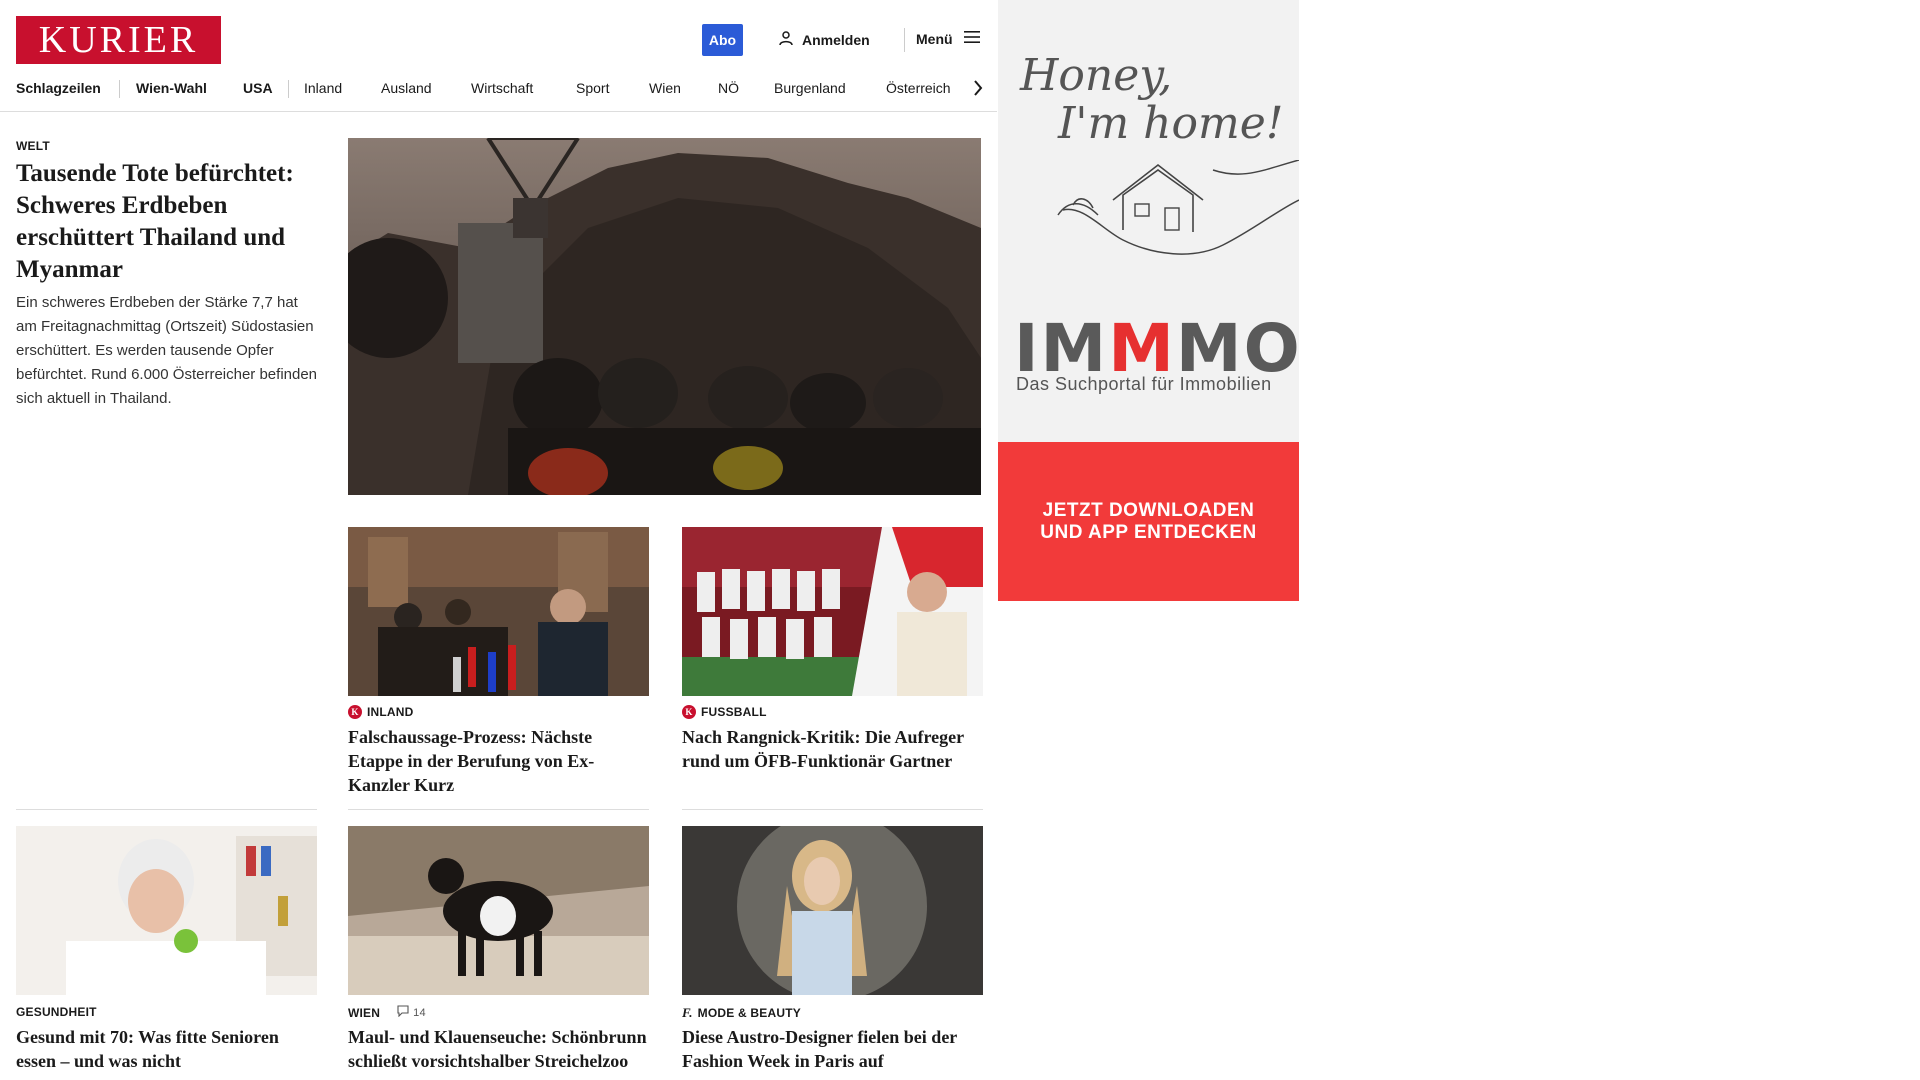 This screenshot has height=1080, width=1920. I want to click on chevron-right-icon, so click(978, 88).